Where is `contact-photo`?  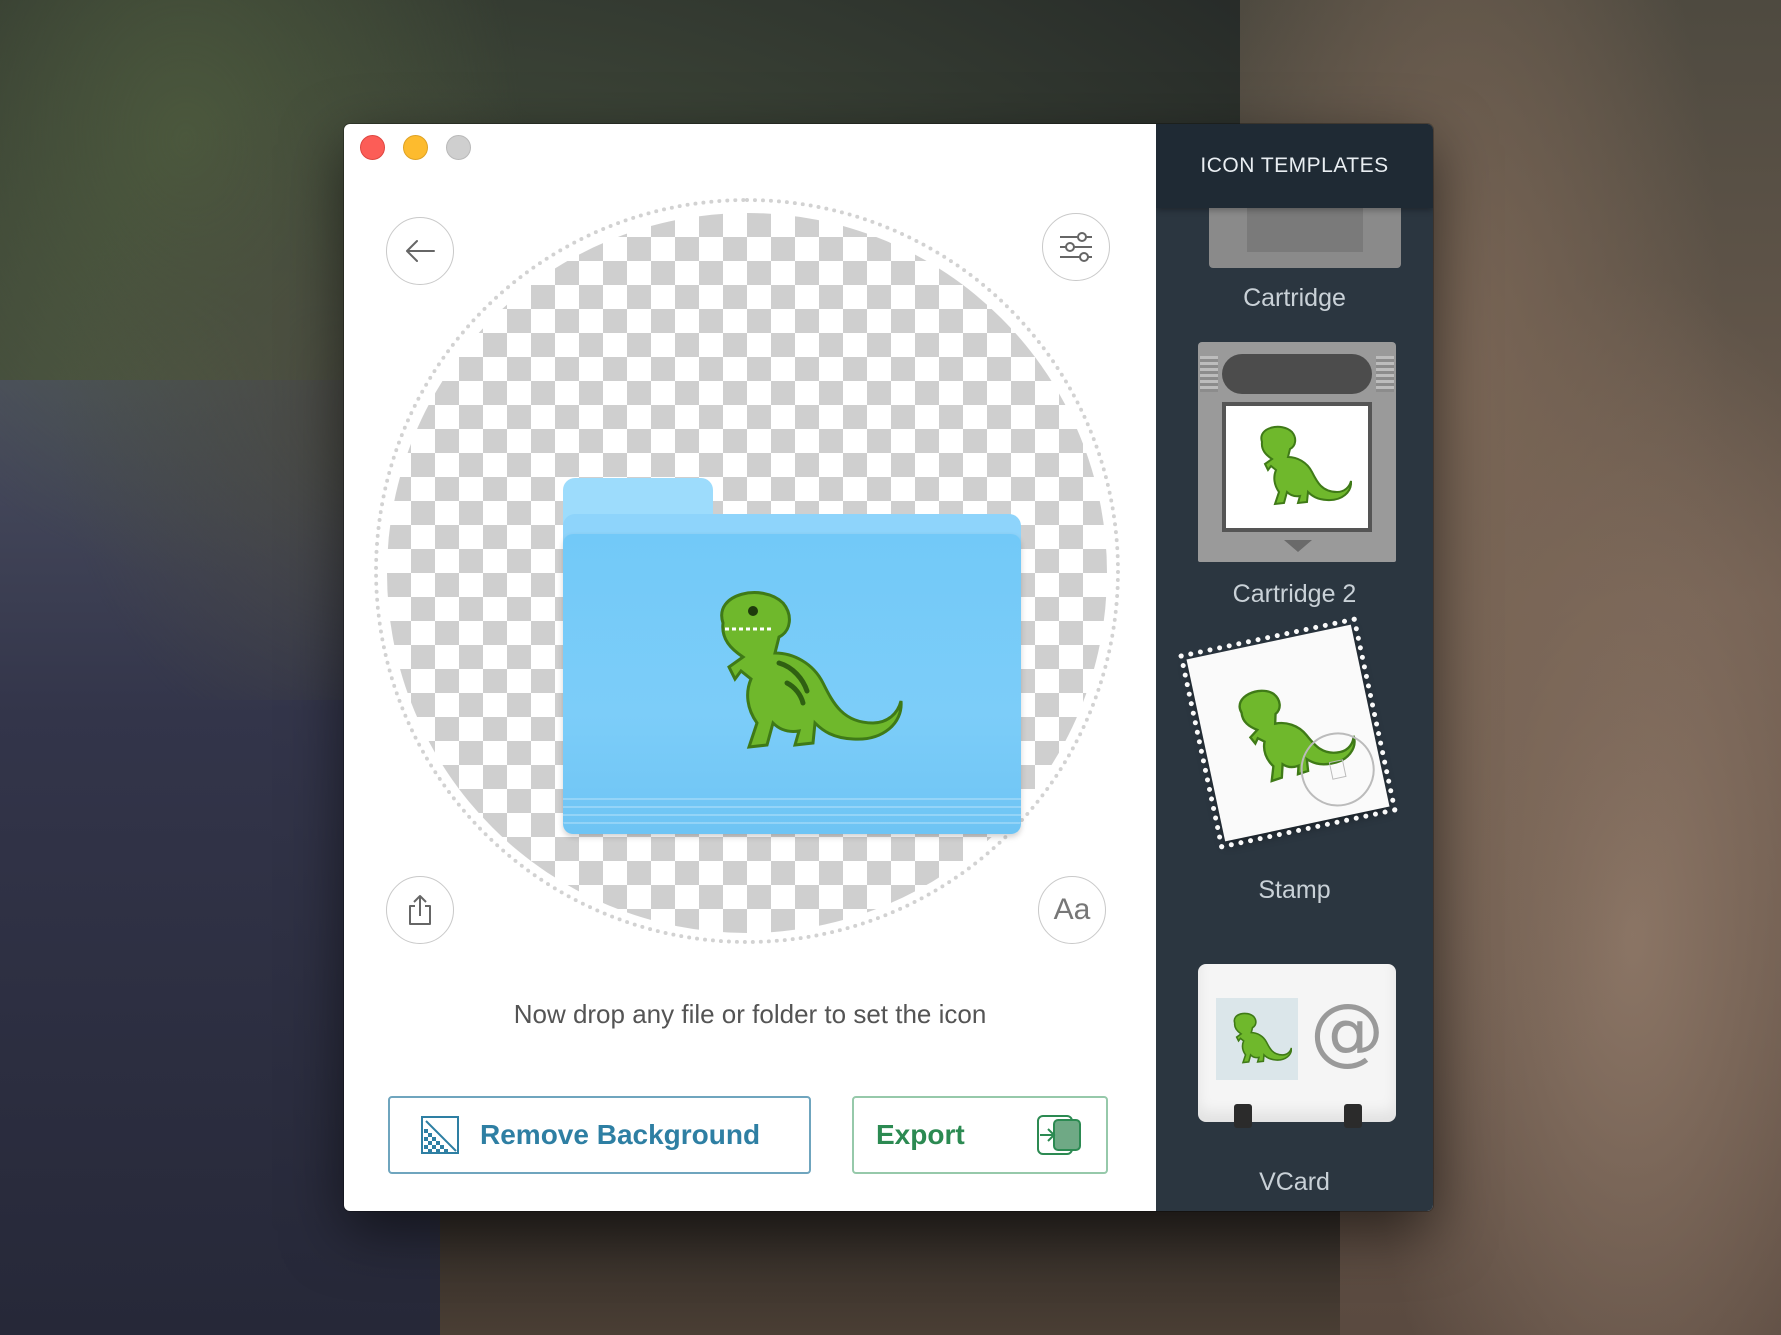 contact-photo is located at coordinates (1257, 1039).